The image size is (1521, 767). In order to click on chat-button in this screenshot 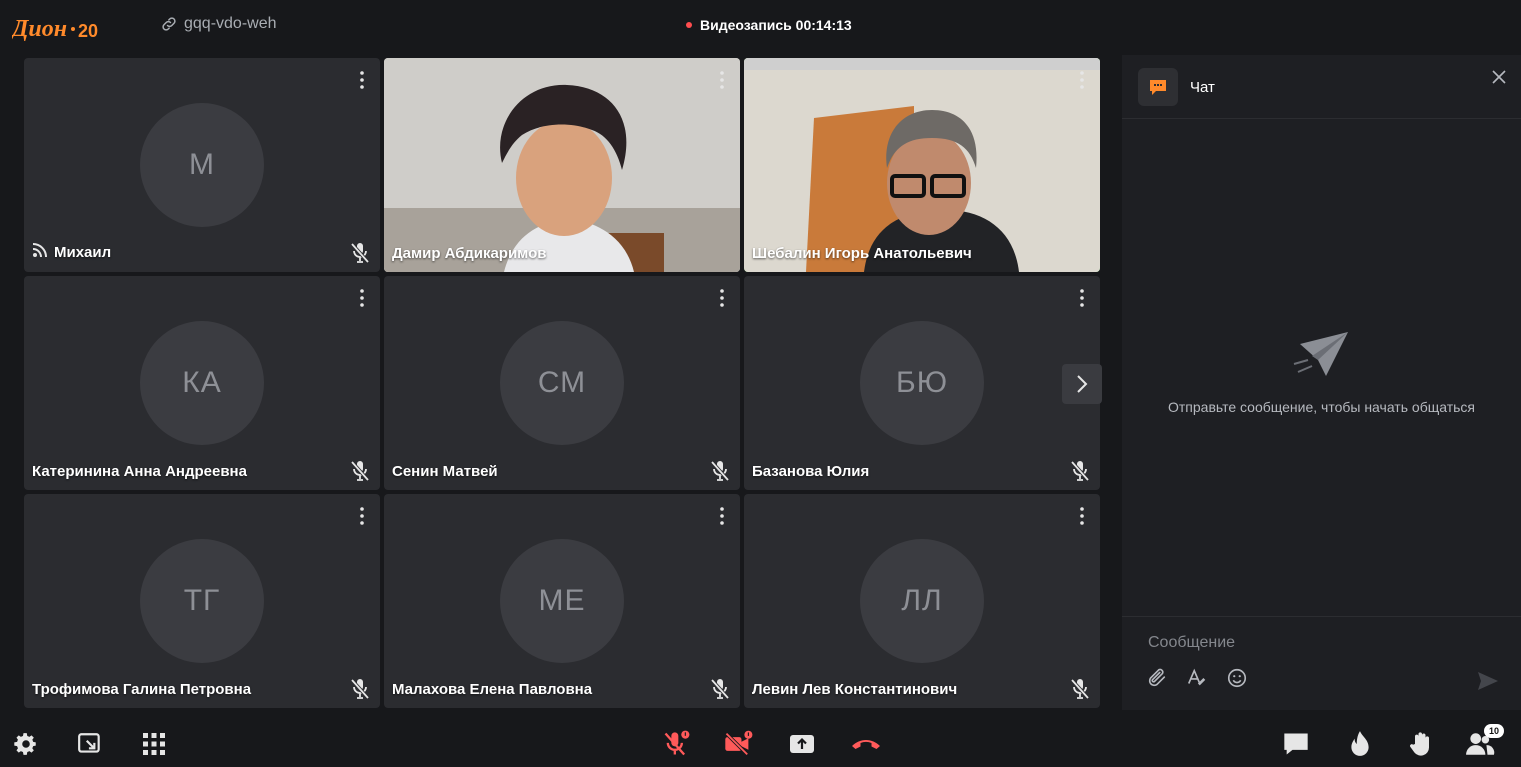, I will do `click(1296, 744)`.